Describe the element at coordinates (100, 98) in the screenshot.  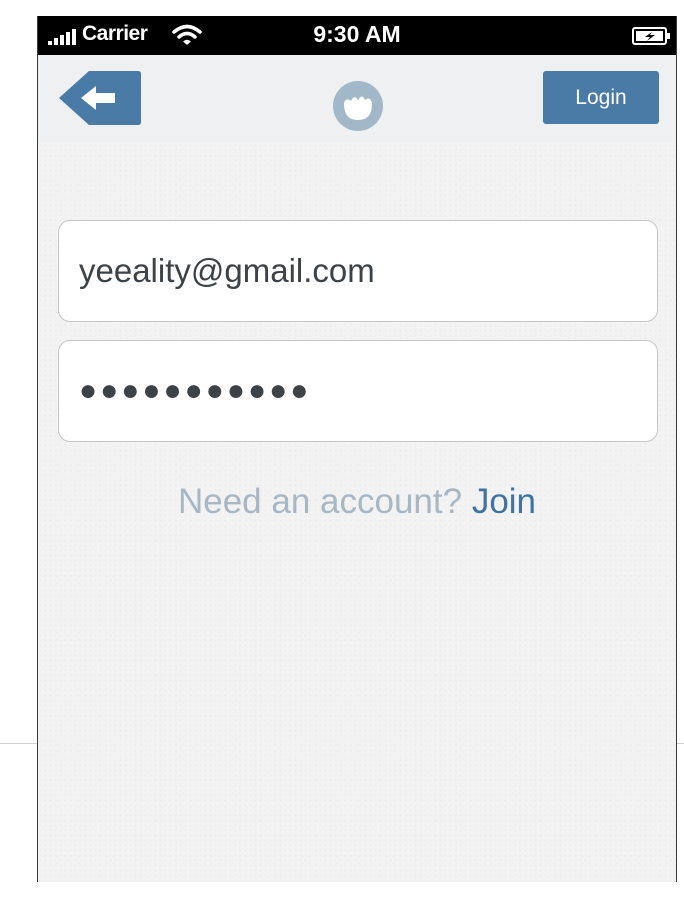
I see `back-button` at that location.